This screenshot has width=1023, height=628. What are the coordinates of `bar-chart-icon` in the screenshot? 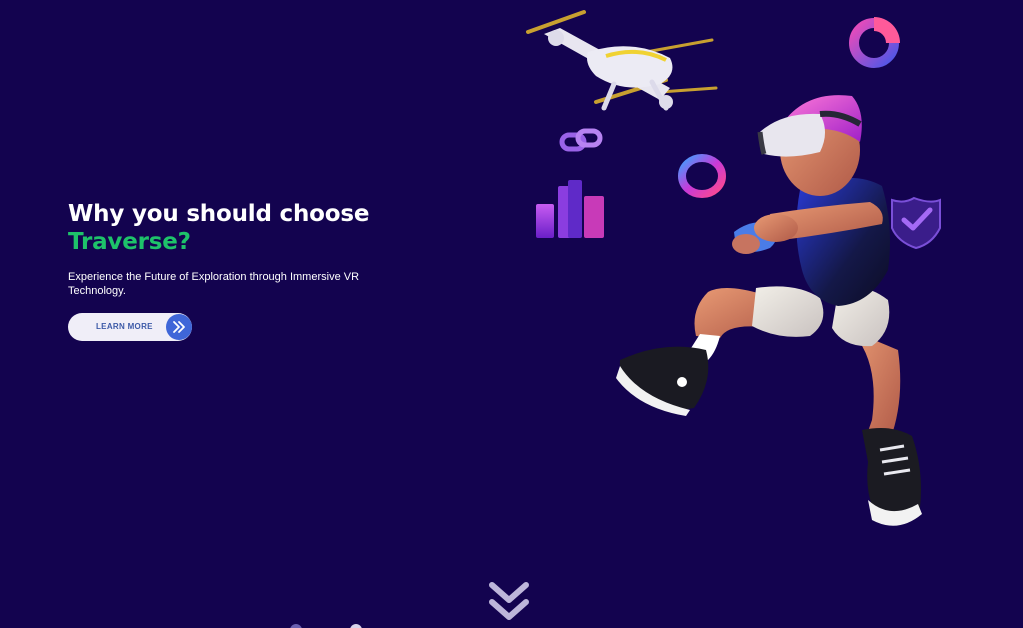 It's located at (570, 209).